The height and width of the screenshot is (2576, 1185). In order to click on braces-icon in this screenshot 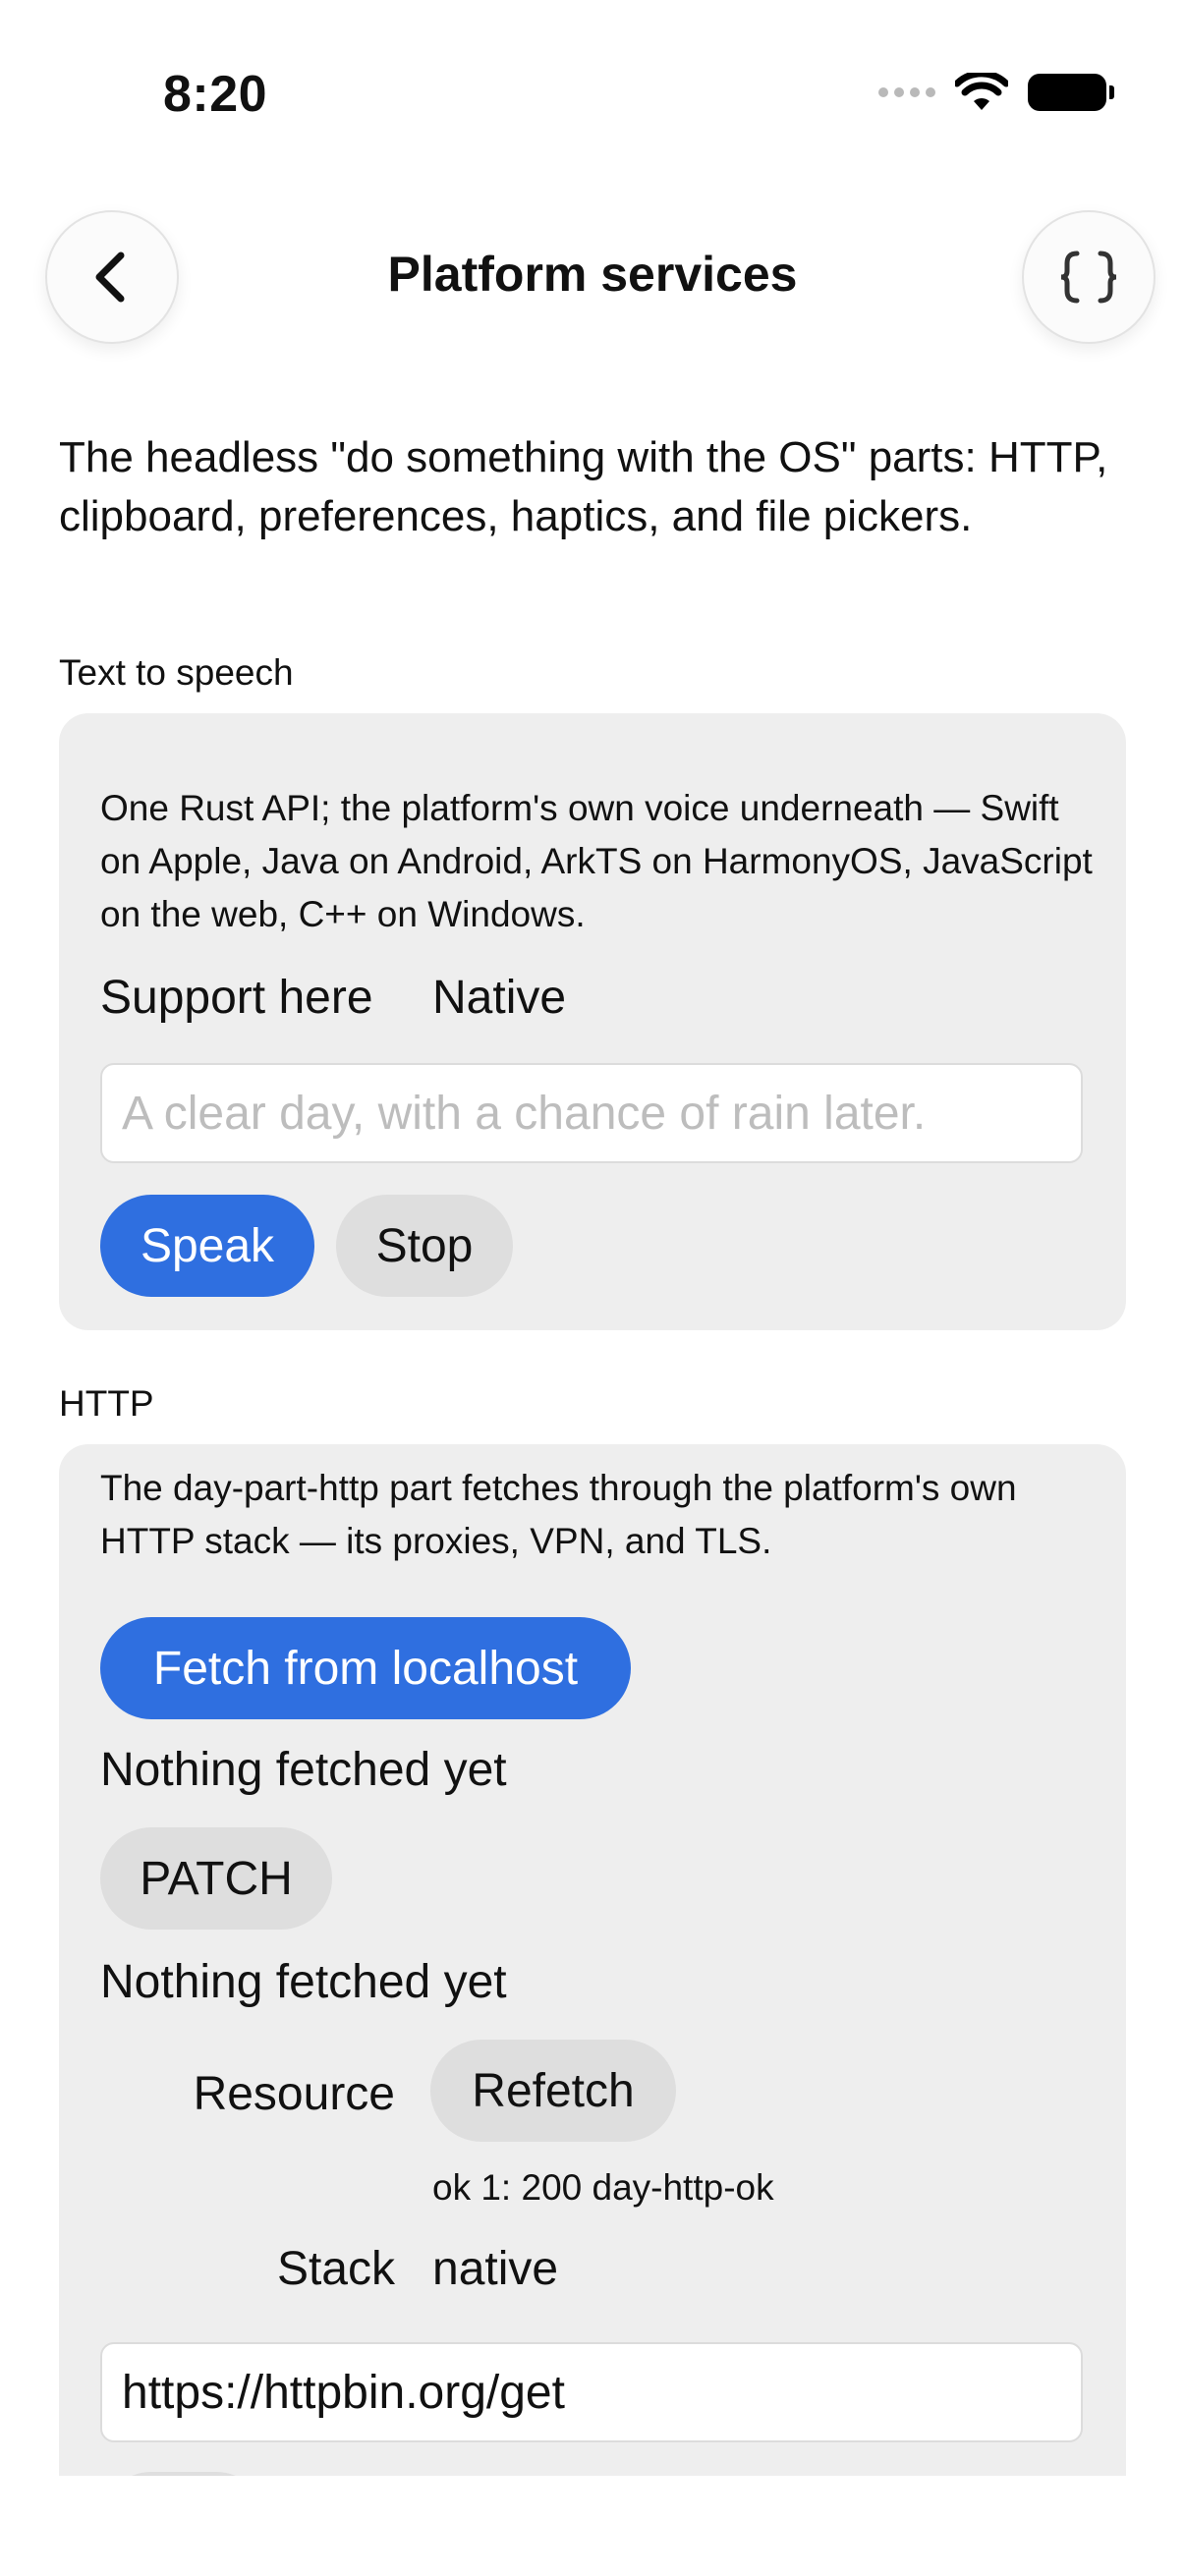, I will do `click(1088, 277)`.